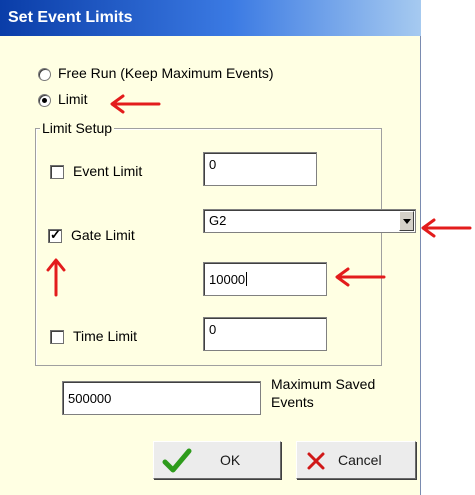 The image size is (475, 495). Describe the element at coordinates (323, 384) in the screenshot. I see `max-saved-events-label-line1: Maximum Saved` at that location.